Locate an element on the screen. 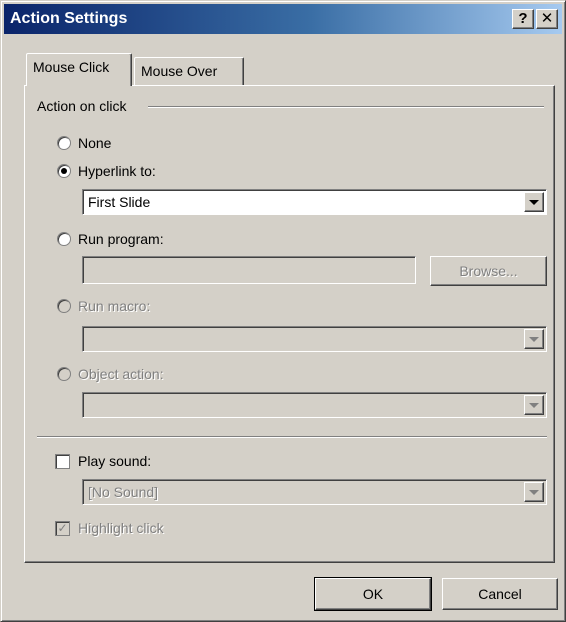 The height and width of the screenshot is (622, 566). tab-label: Mouse Over is located at coordinates (179, 71).